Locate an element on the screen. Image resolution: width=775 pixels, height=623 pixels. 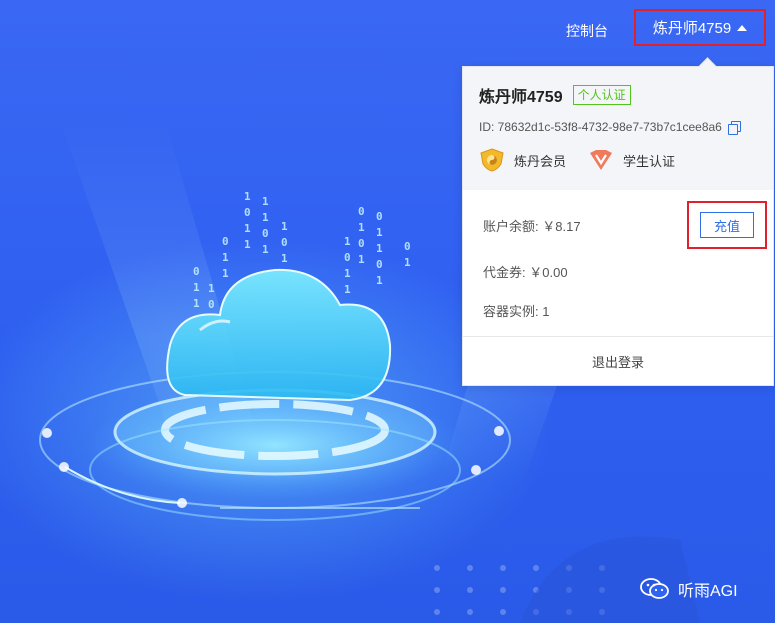
student-badge-label: 学生认证 is located at coordinates (649, 161).